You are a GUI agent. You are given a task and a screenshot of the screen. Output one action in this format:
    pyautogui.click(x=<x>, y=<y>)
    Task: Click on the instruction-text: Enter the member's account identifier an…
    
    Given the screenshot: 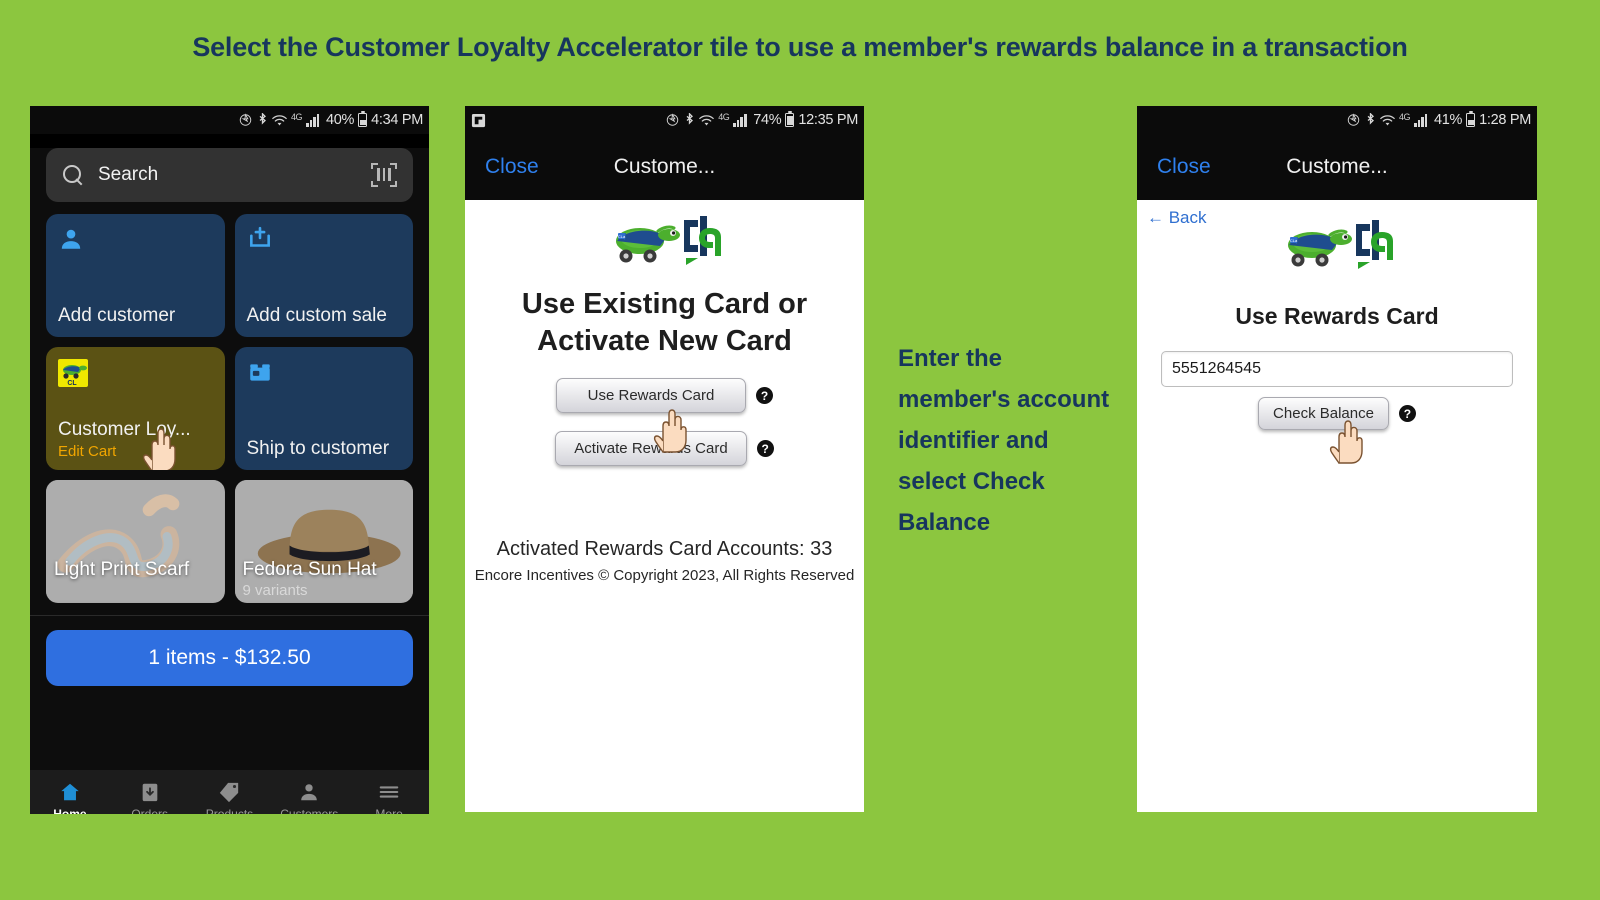 What is the action you would take?
    pyautogui.click(x=1004, y=440)
    